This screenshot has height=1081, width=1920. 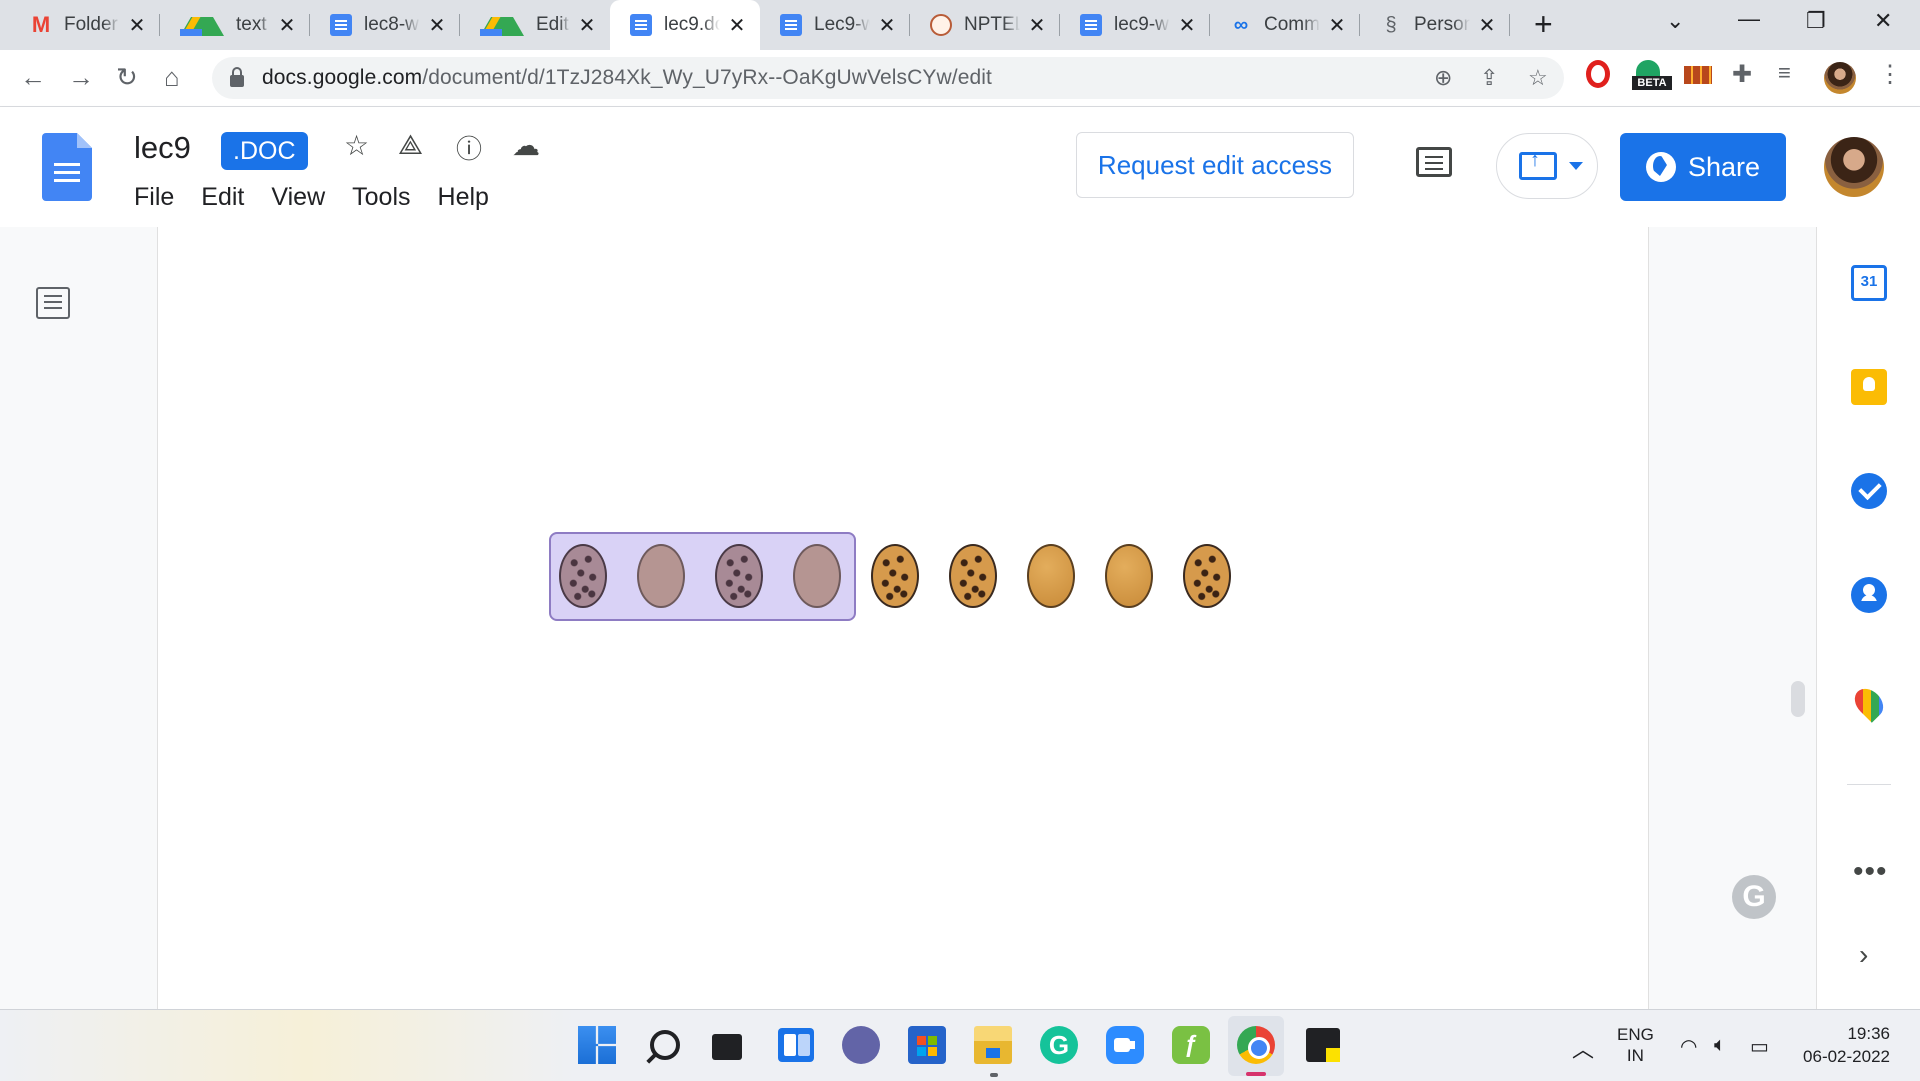 I want to click on browser-tab: ∞ Comm ✕, so click(x=1285, y=25).